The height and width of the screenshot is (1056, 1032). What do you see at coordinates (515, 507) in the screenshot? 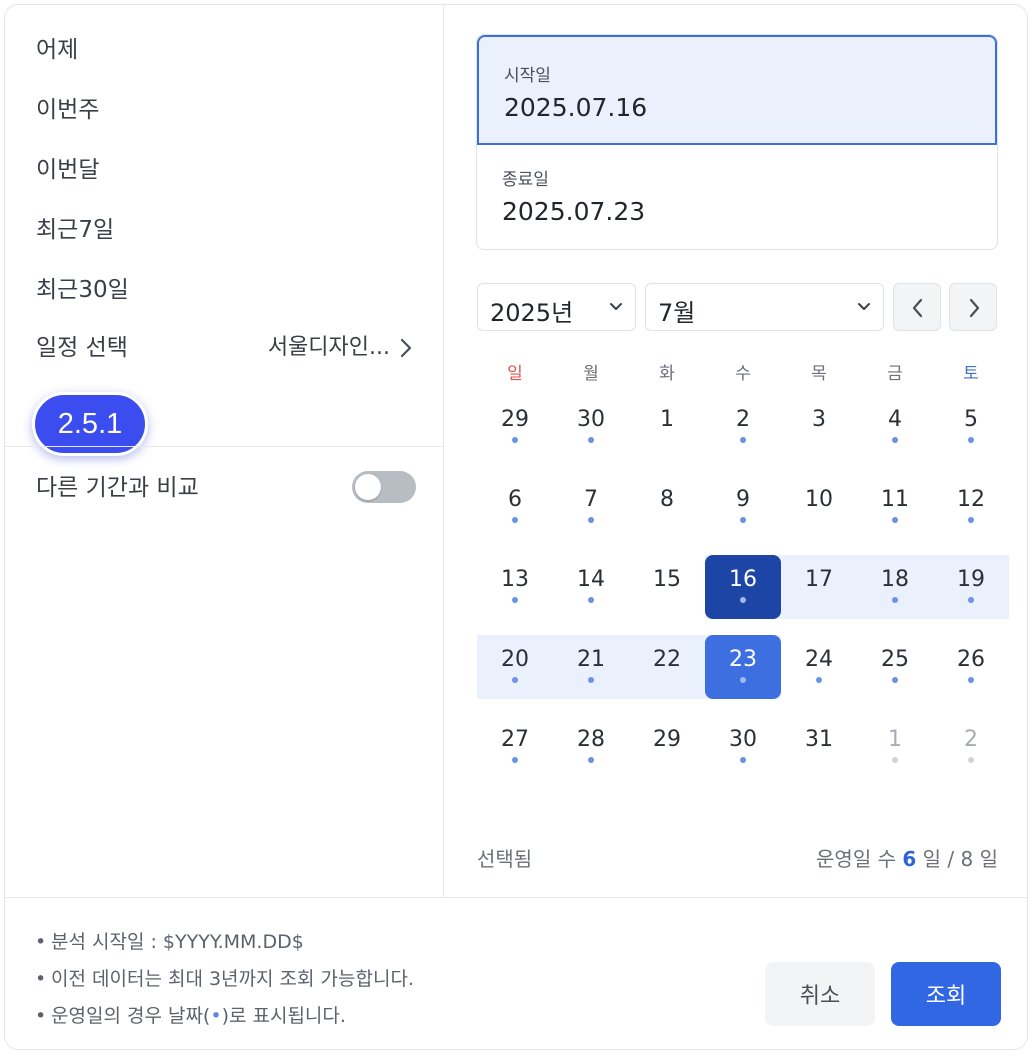
I see `calendar-day: 6` at bounding box center [515, 507].